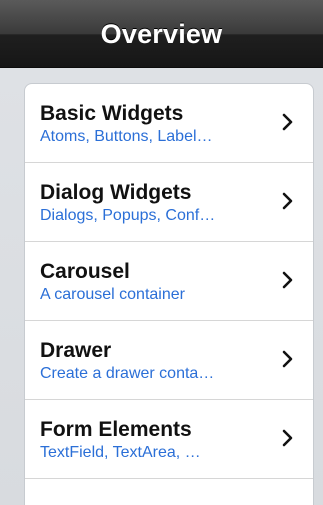  I want to click on page-title: Overview, so click(161, 33).